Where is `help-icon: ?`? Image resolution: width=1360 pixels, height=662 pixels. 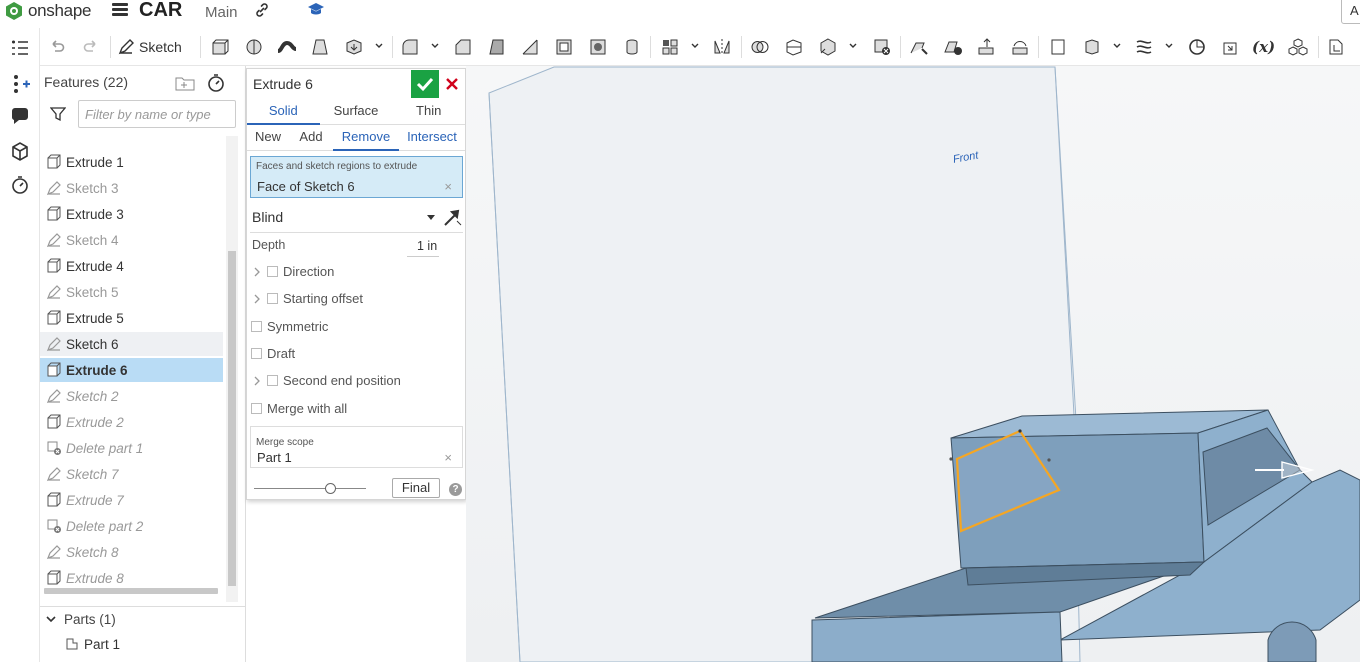 help-icon: ? is located at coordinates (455, 489).